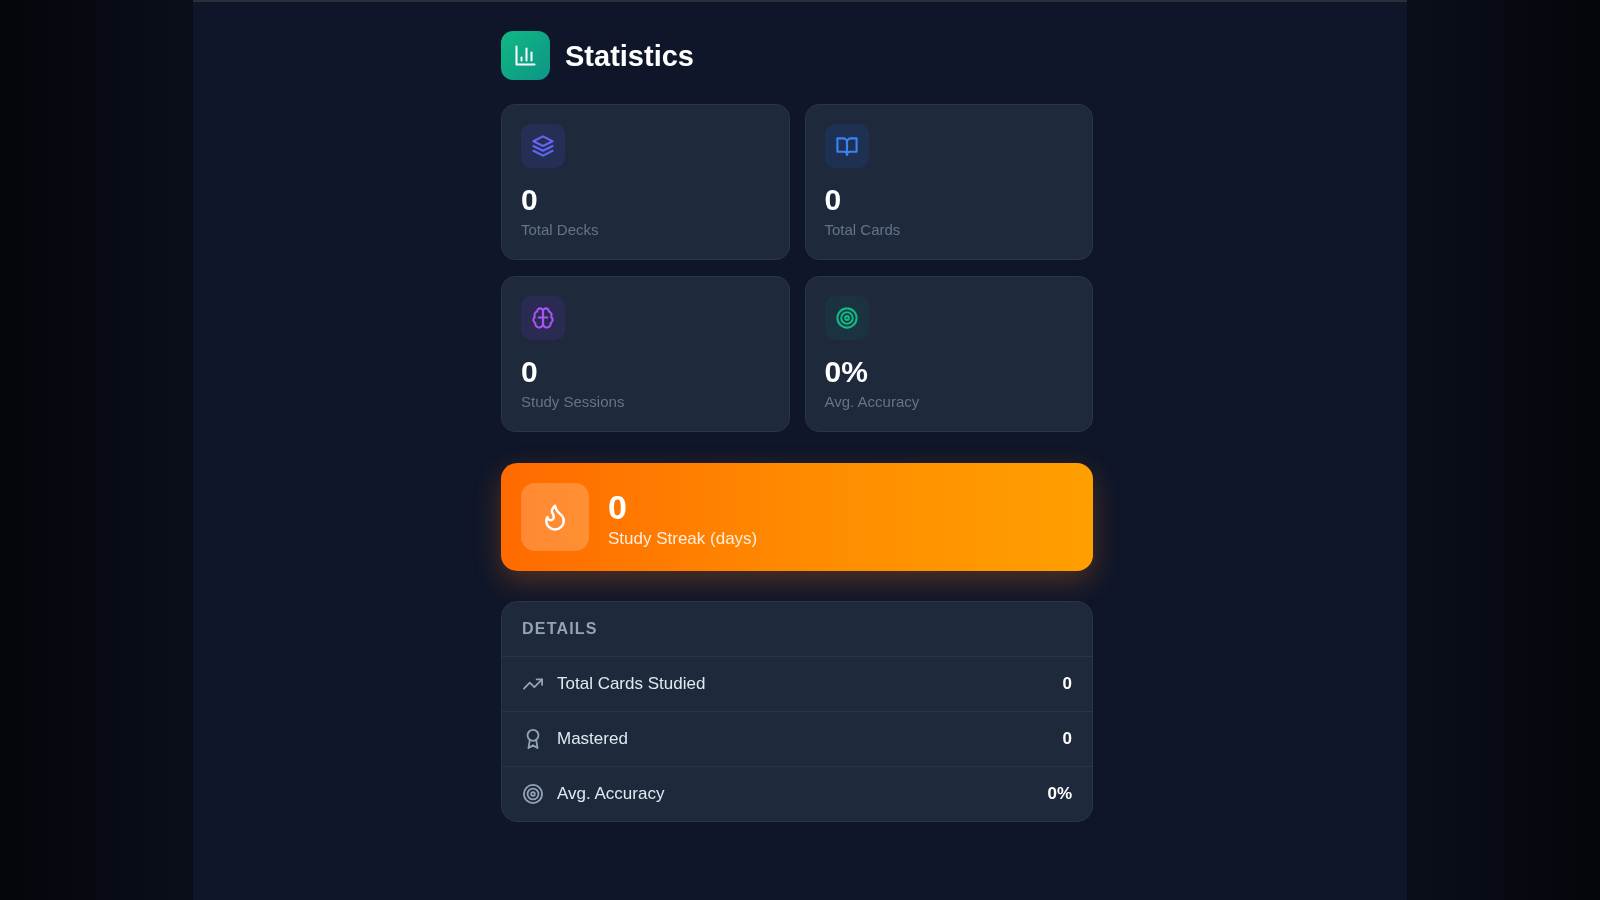 The width and height of the screenshot is (1600, 900). What do you see at coordinates (543, 318) in the screenshot?
I see `brain-icon` at bounding box center [543, 318].